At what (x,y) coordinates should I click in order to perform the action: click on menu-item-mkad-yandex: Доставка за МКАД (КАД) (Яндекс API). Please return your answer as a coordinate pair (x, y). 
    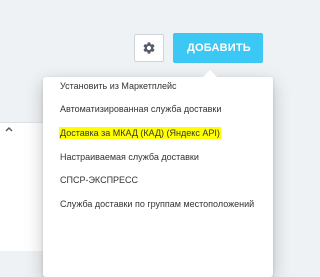
    Looking at the image, I should click on (158, 134).